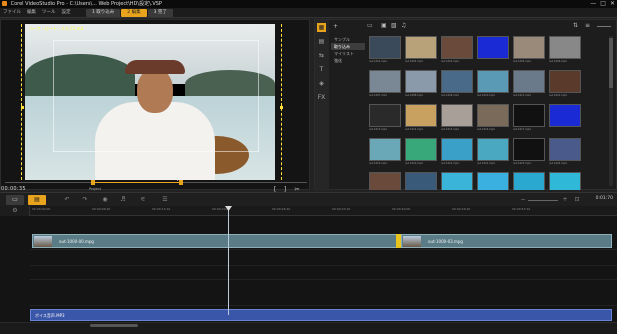 The height and width of the screenshot is (334, 617). Describe the element at coordinates (348, 53) in the screenshot. I see `folder-mylist: マイリスト` at that location.